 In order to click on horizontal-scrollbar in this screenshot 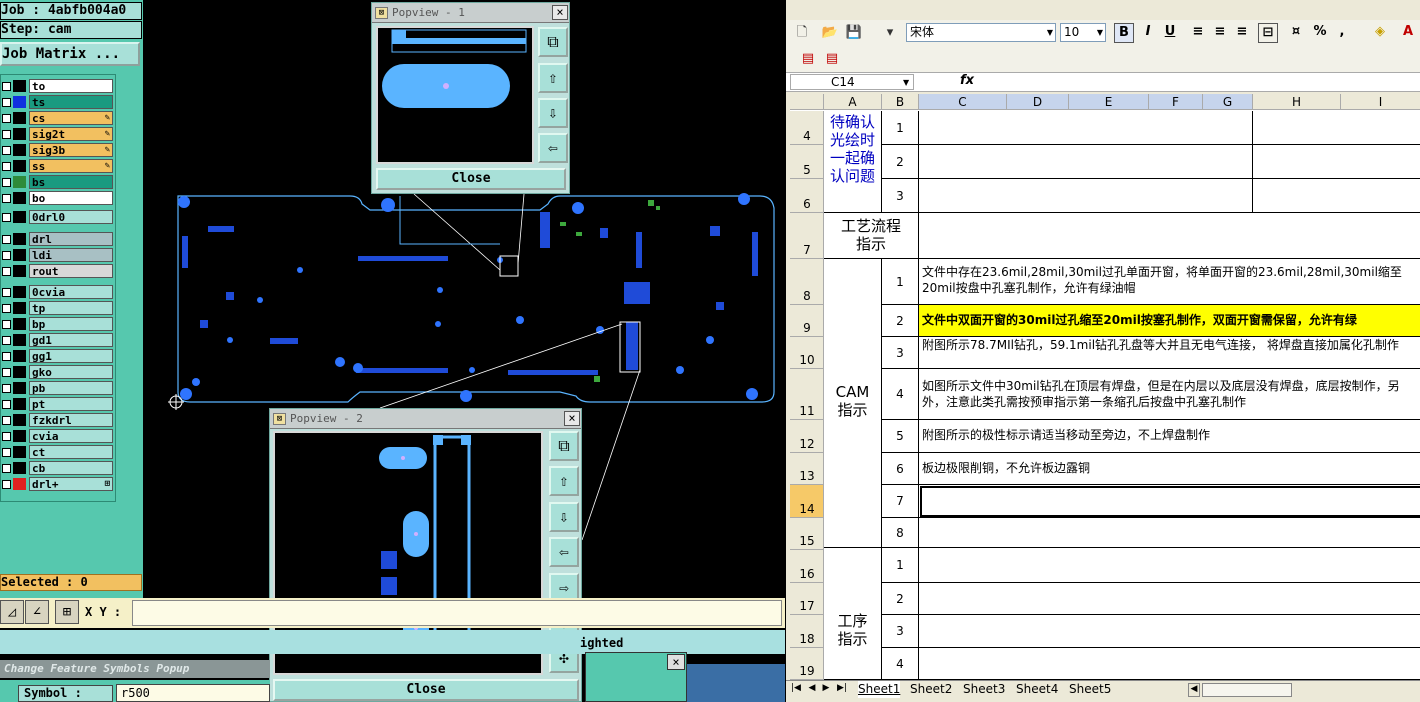, I will do `click(1247, 690)`.